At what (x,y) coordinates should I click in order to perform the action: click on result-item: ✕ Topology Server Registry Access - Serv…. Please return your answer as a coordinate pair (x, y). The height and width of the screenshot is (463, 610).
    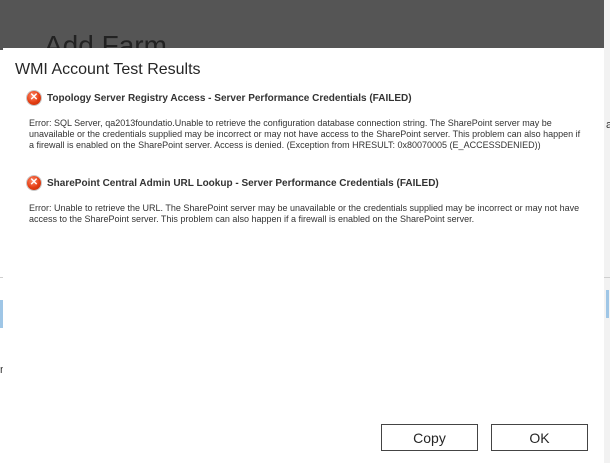
    Looking at the image, I should click on (305, 121).